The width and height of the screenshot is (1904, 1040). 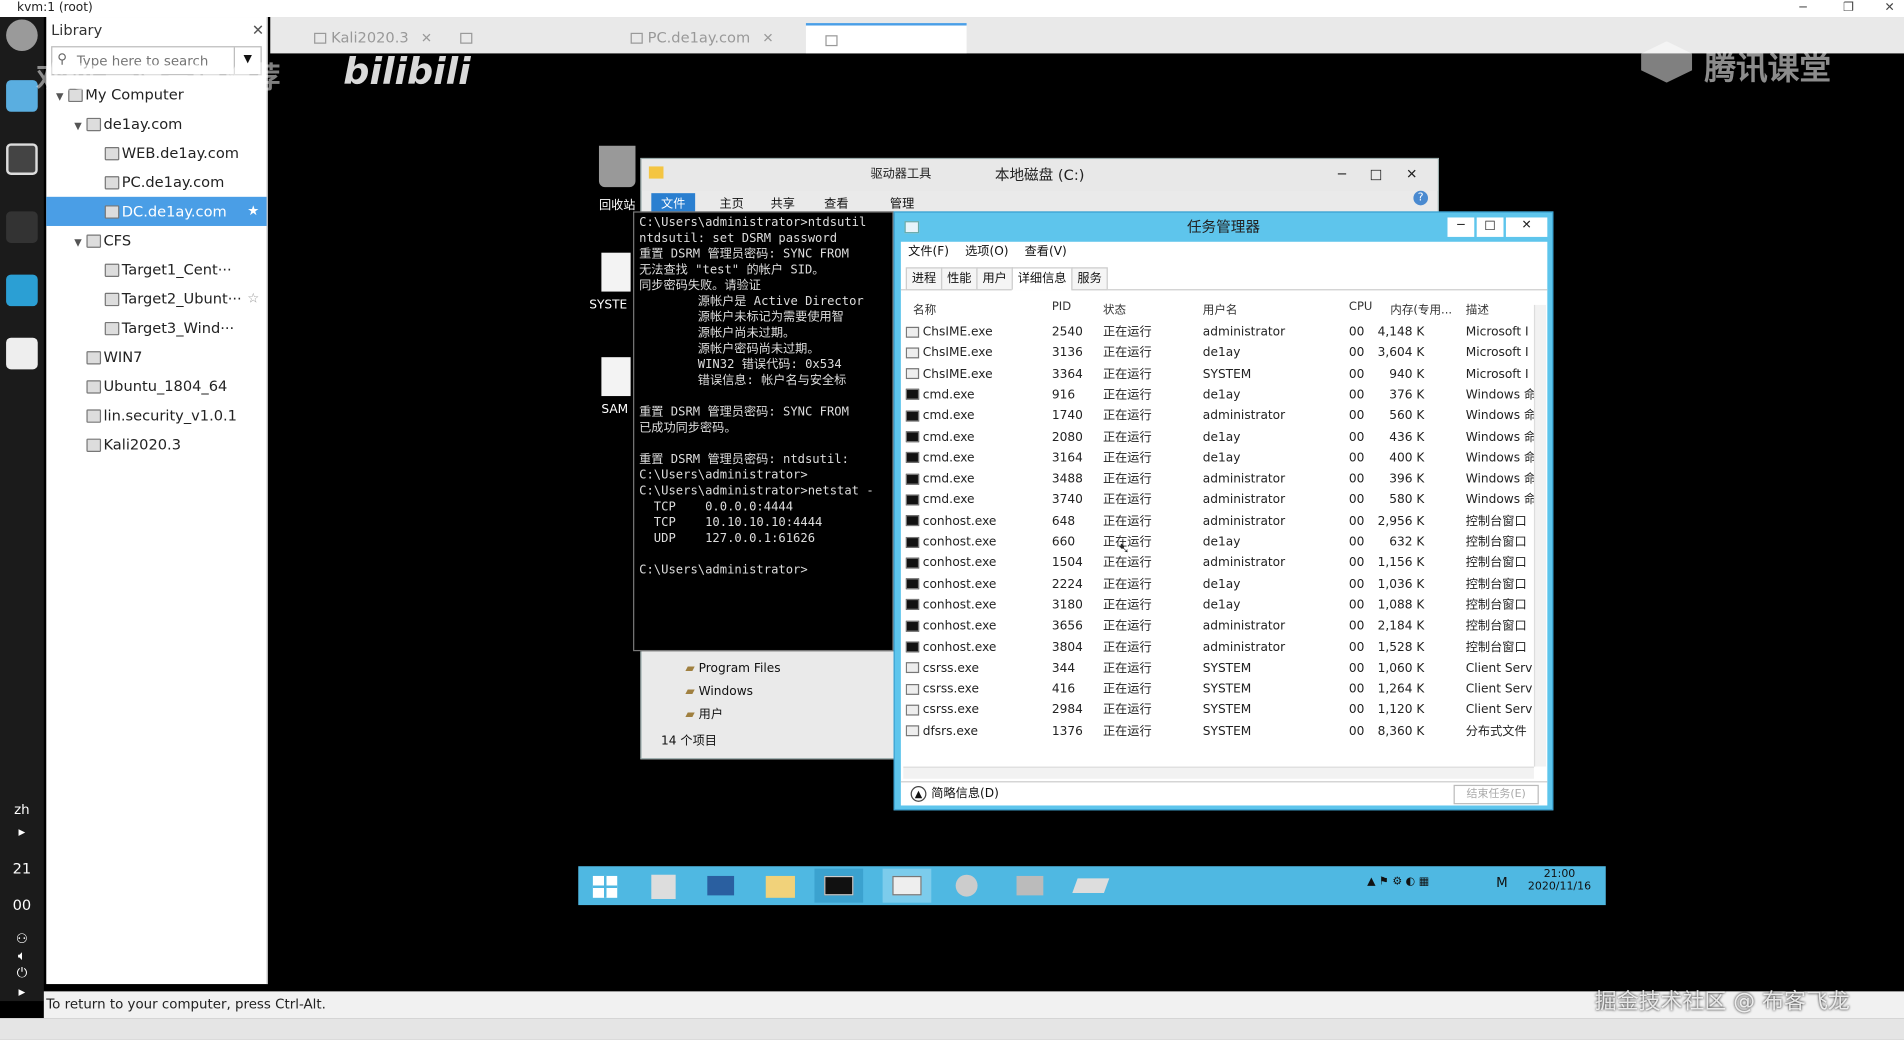 I want to click on taskmgr-taskbar-icon, so click(x=907, y=885).